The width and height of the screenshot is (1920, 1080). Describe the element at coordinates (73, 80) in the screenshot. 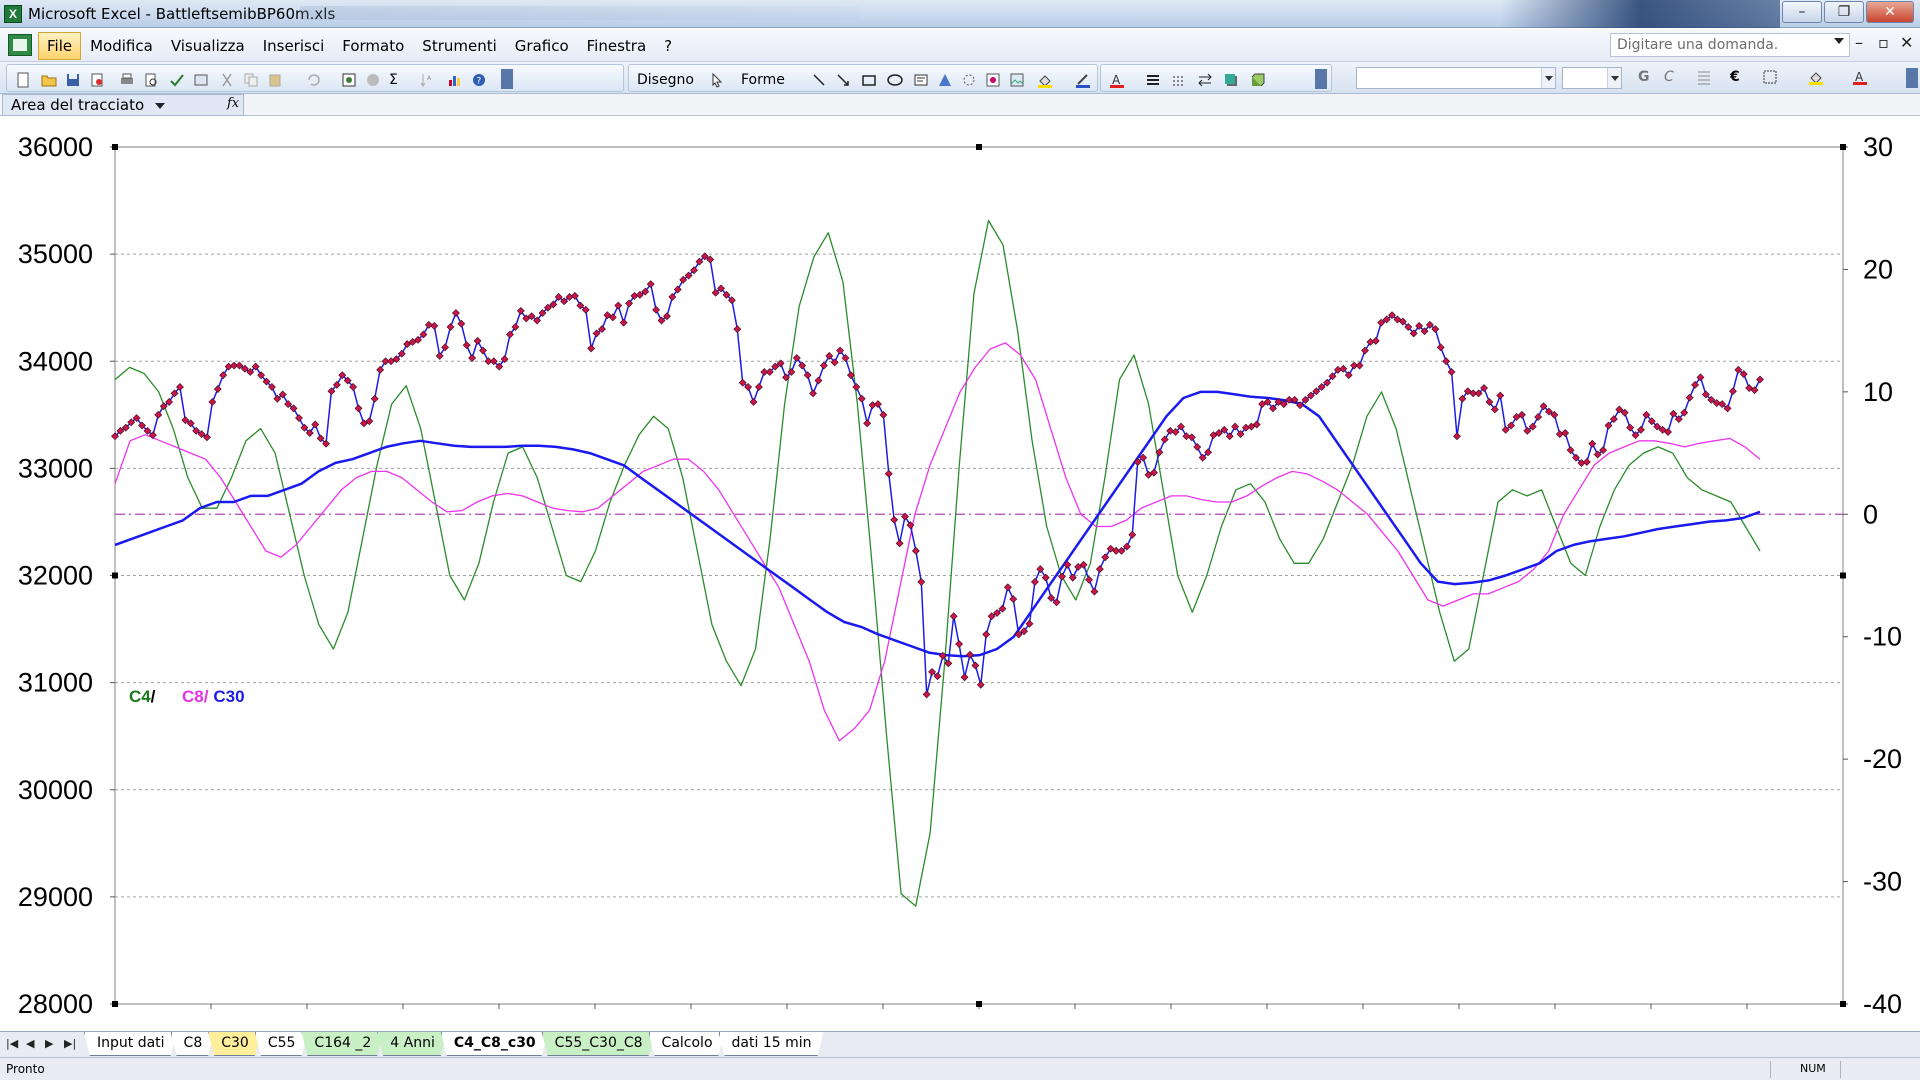

I see `save-icon` at that location.